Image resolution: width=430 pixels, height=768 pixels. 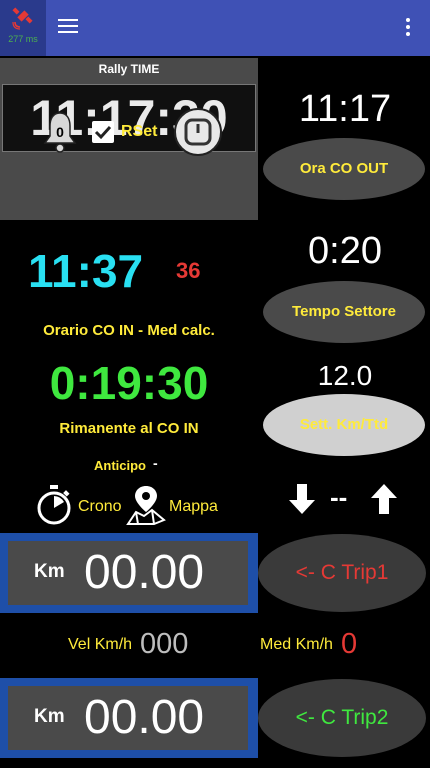 I want to click on gps-status: 277 ms, so click(x=23, y=28).